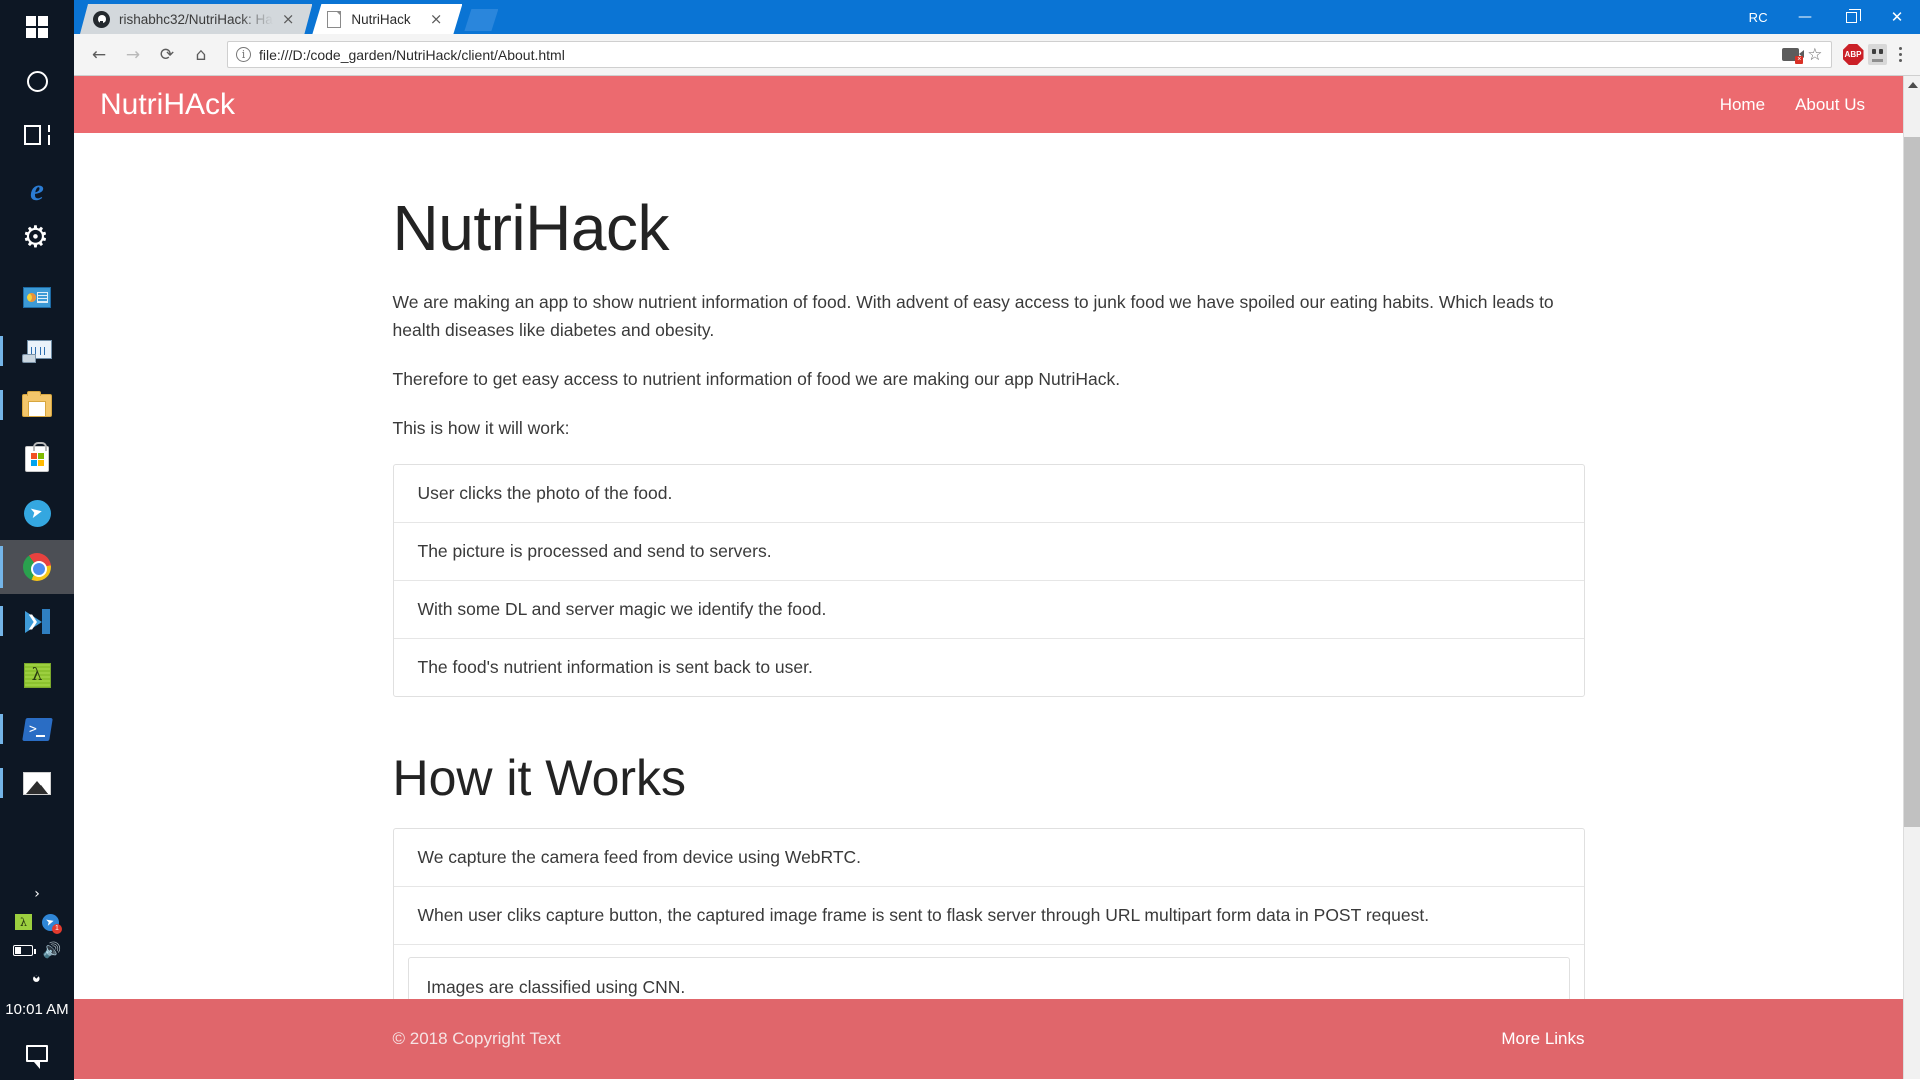 The width and height of the screenshot is (1920, 1080). I want to click on taskbar-item-powershell: >, so click(37, 729).